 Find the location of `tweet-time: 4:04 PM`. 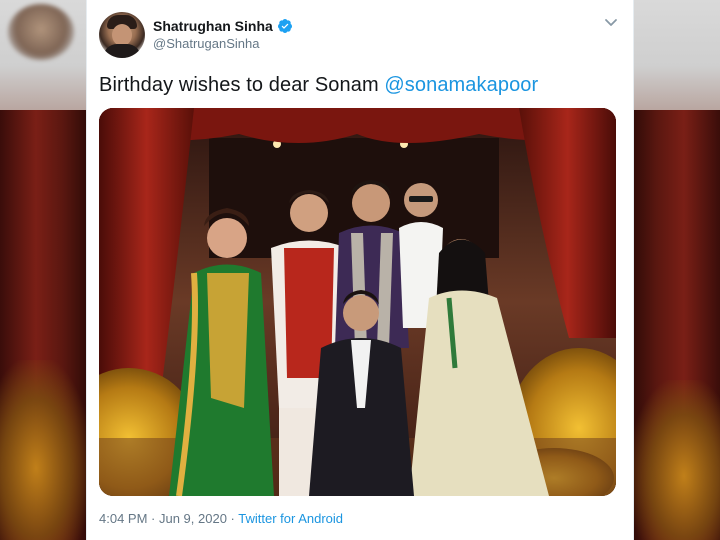

tweet-time: 4:04 PM is located at coordinates (123, 518).